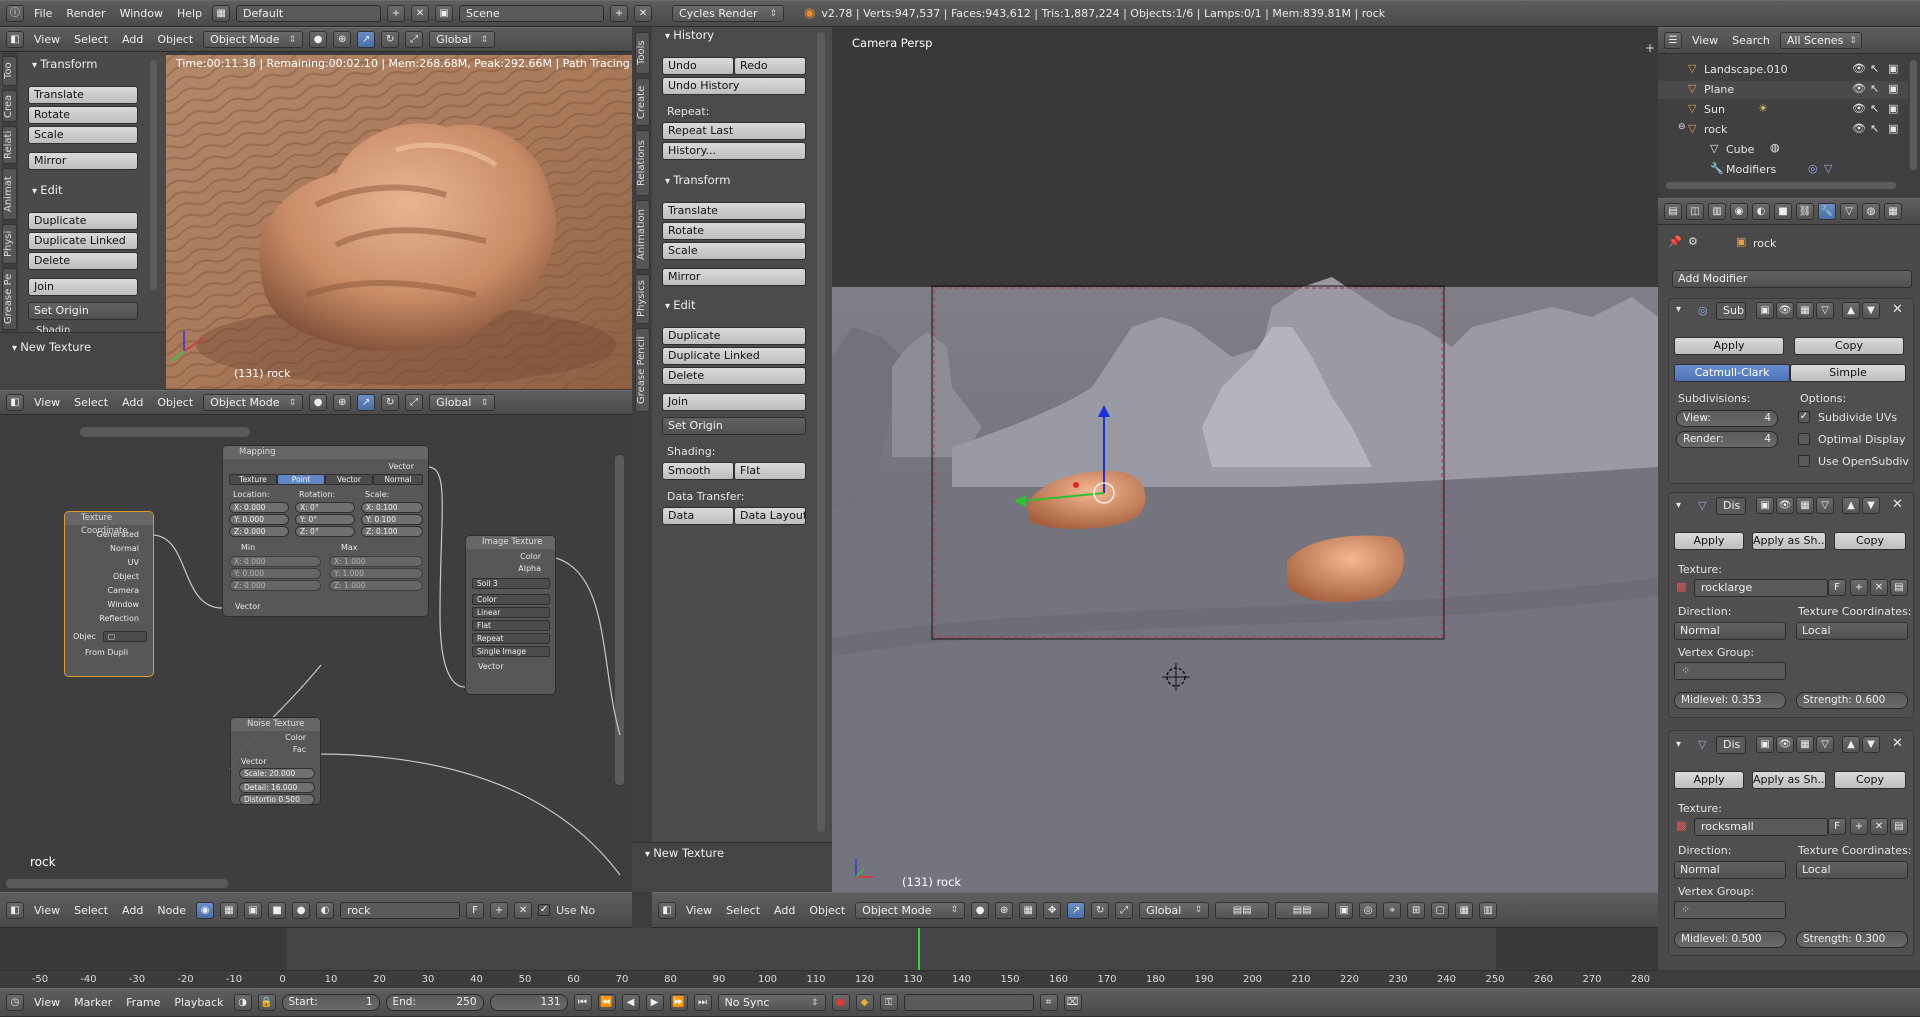 This screenshot has width=1920, height=1017. I want to click on snap-icon: ⌖, so click(1392, 910).